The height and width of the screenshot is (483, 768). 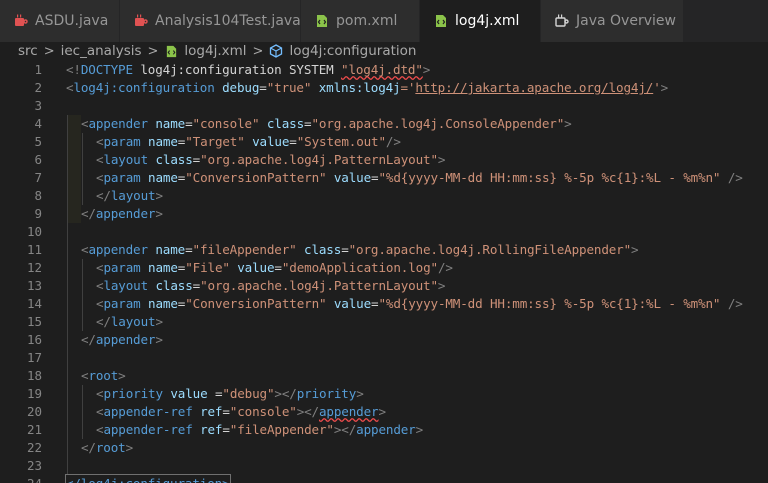 I want to click on tab-bar-empty, so click(x=726, y=21).